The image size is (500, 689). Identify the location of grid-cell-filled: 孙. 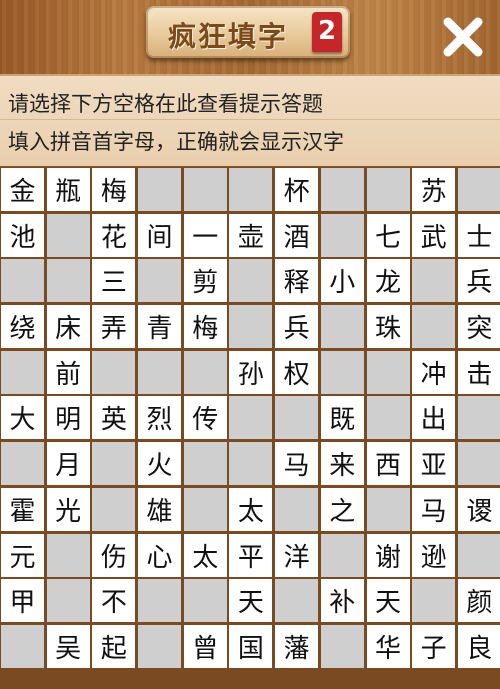
(251, 372).